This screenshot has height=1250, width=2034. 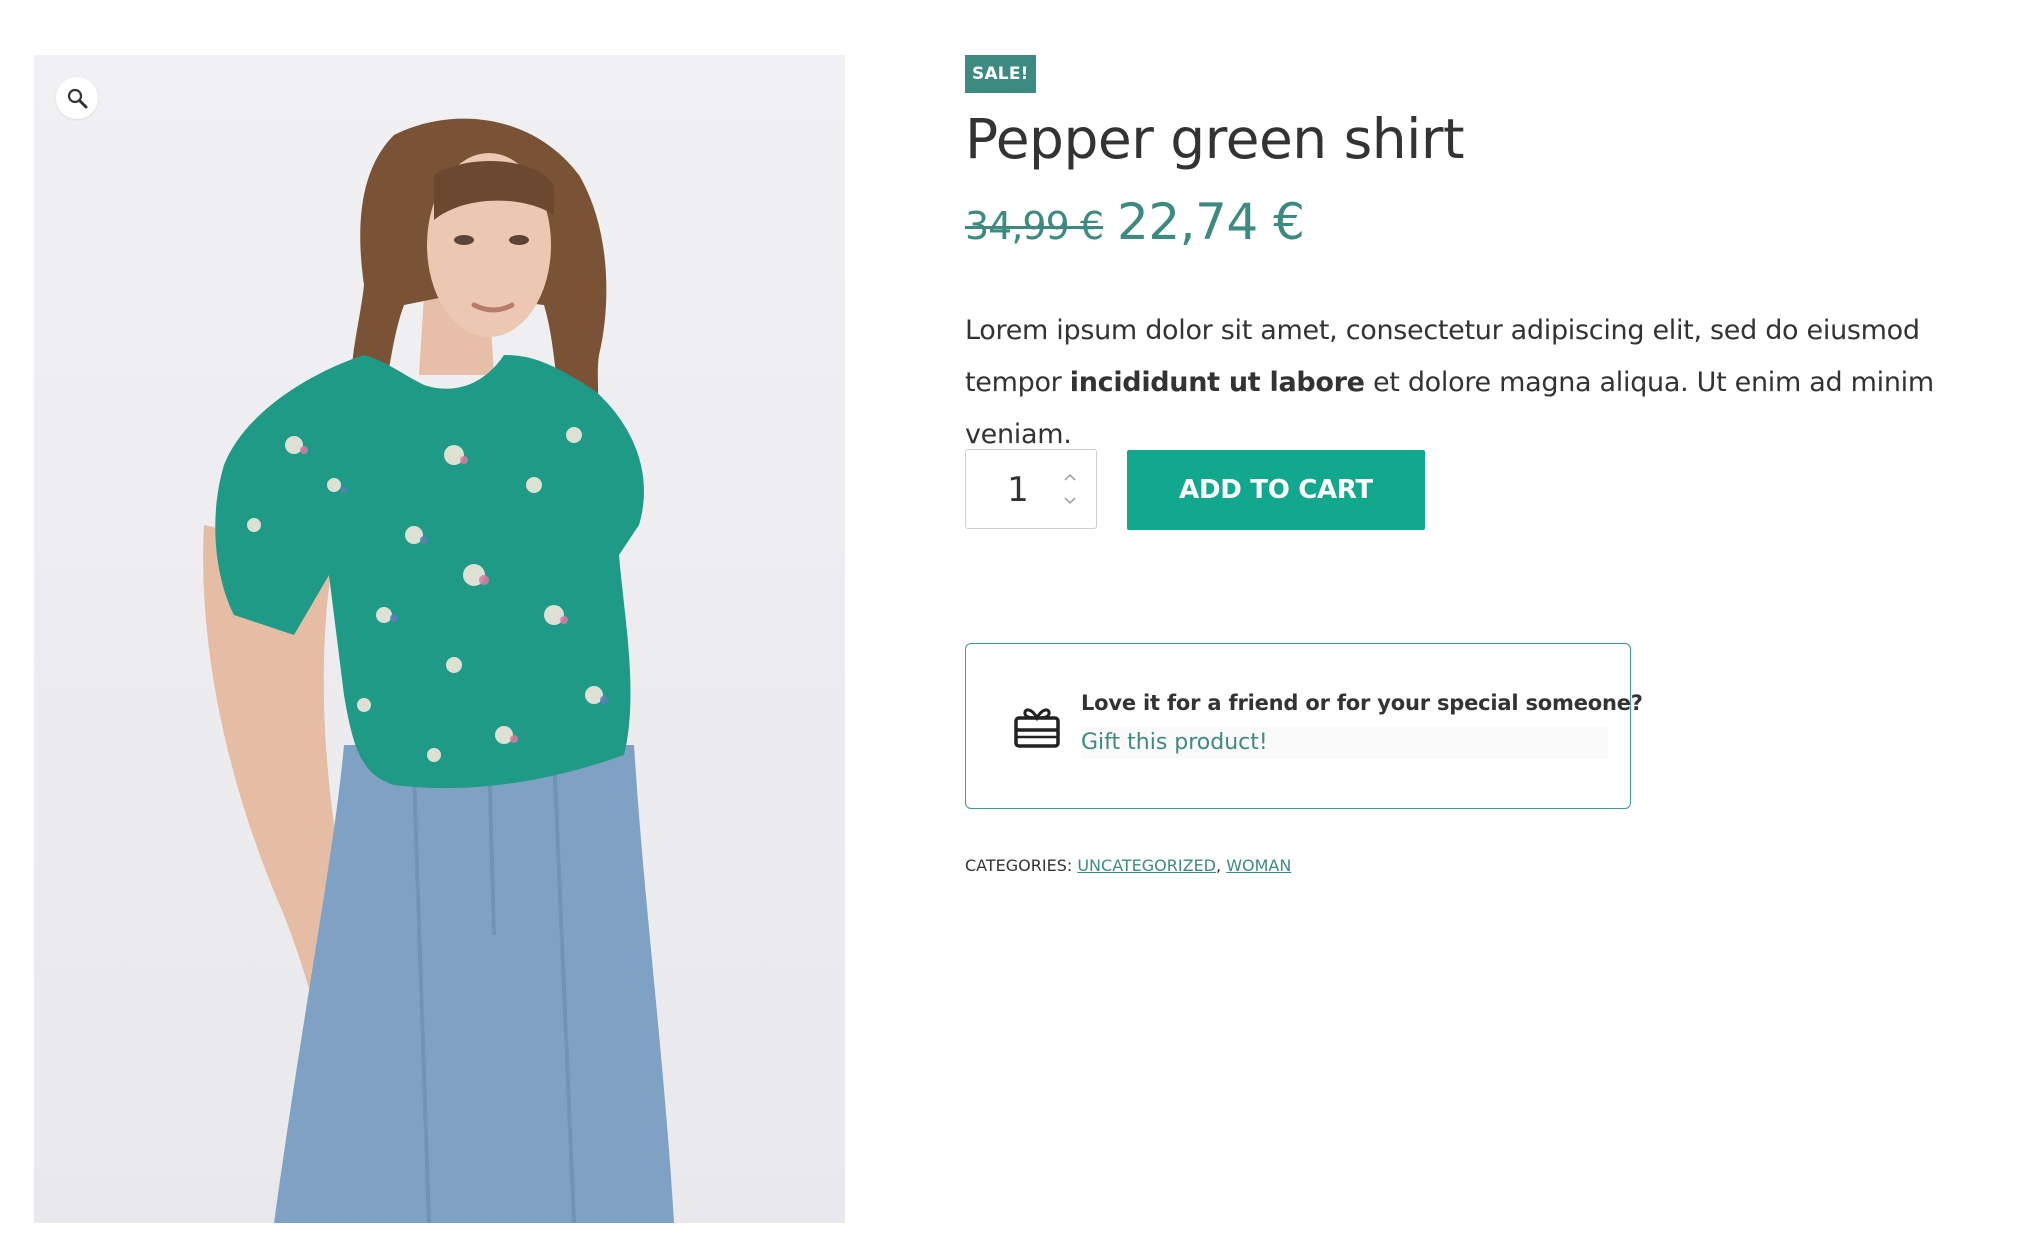 I want to click on sale-price: 22,74 €, so click(x=1211, y=222).